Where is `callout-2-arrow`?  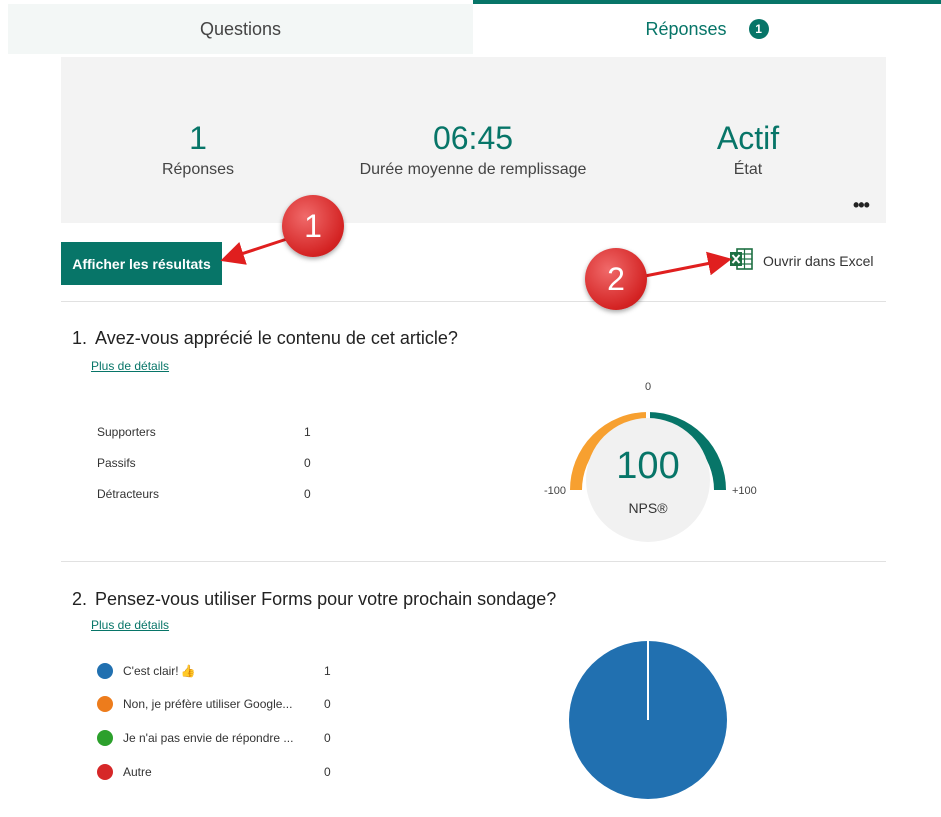 callout-2-arrow is located at coordinates (688, 264).